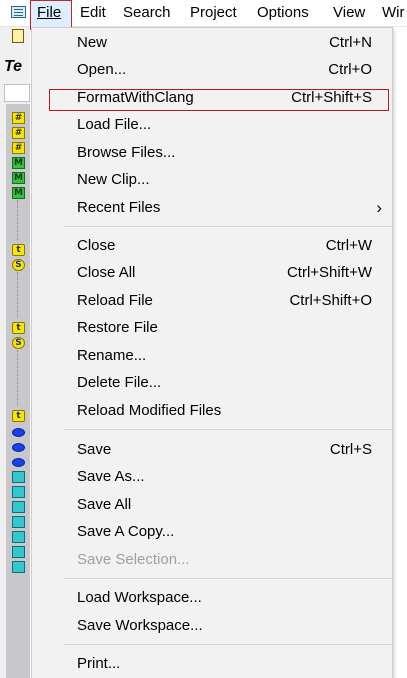 The height and width of the screenshot is (678, 407). What do you see at coordinates (13, 66) in the screenshot?
I see `background-title-fragment: Te` at bounding box center [13, 66].